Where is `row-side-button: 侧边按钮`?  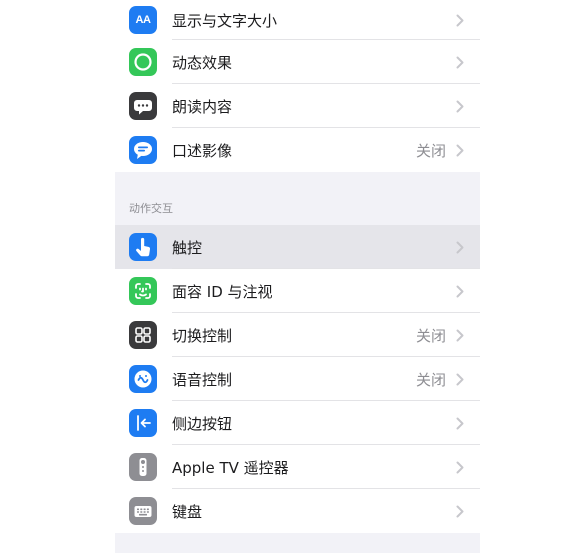 row-side-button: 侧边按钮 is located at coordinates (297, 423).